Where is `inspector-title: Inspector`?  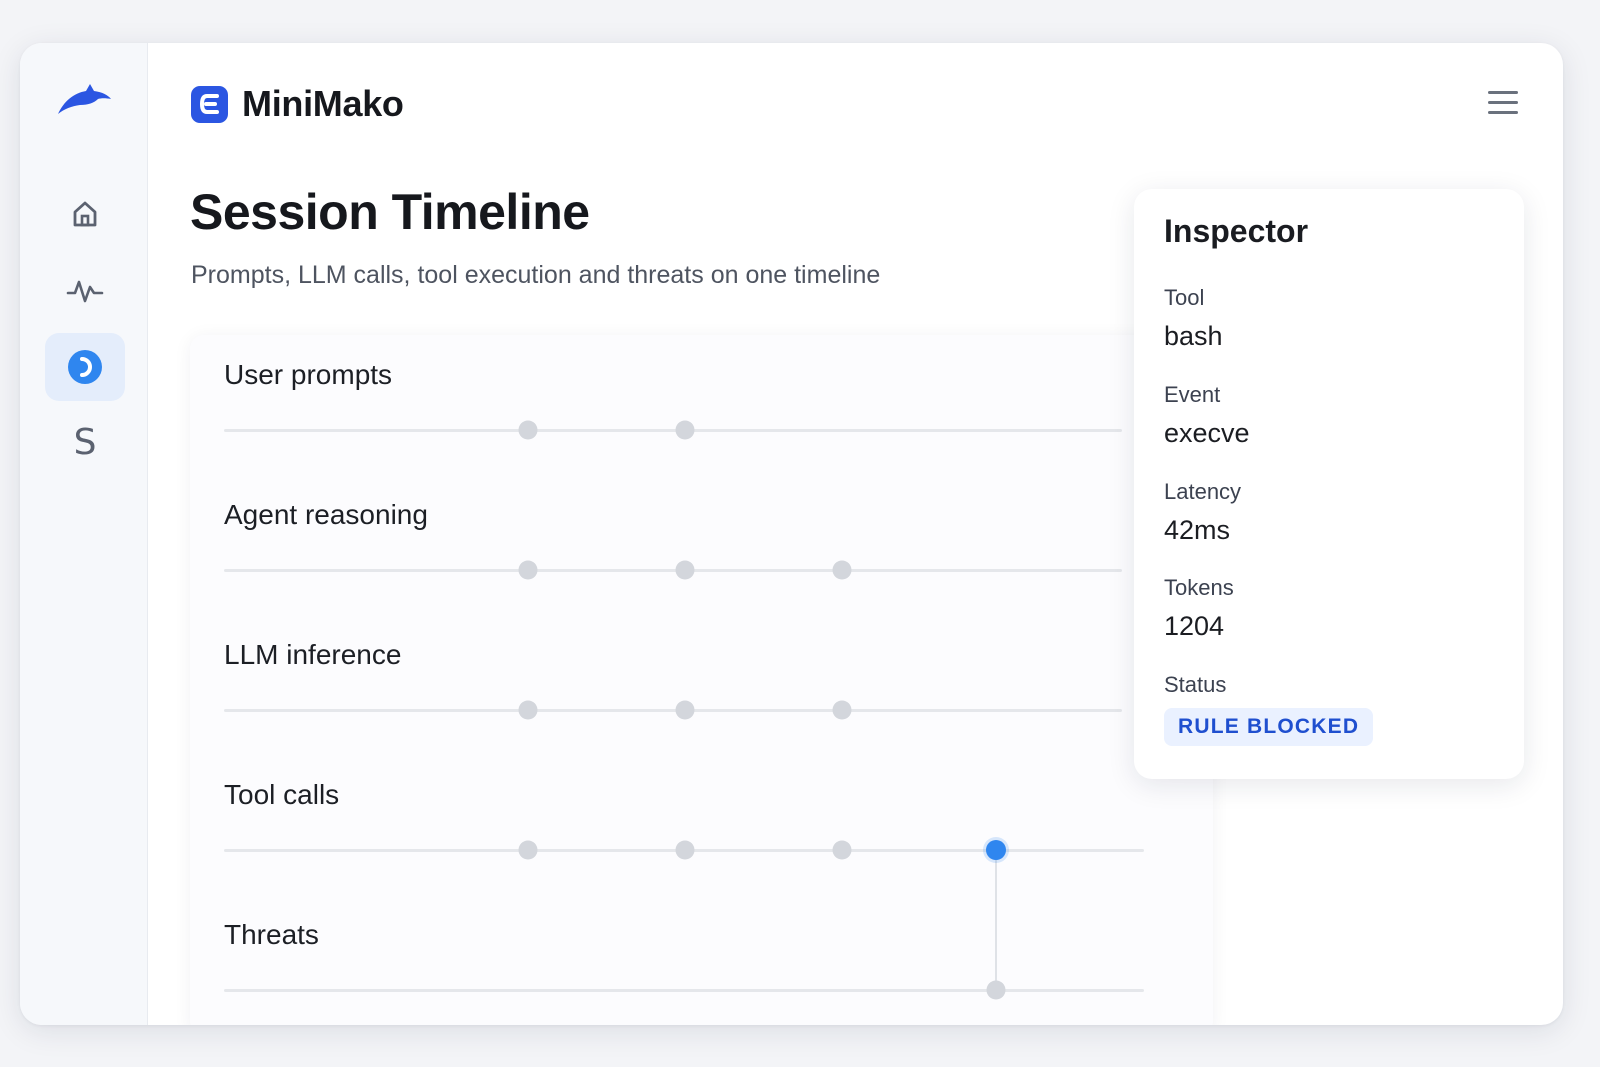
inspector-title: Inspector is located at coordinates (1236, 231).